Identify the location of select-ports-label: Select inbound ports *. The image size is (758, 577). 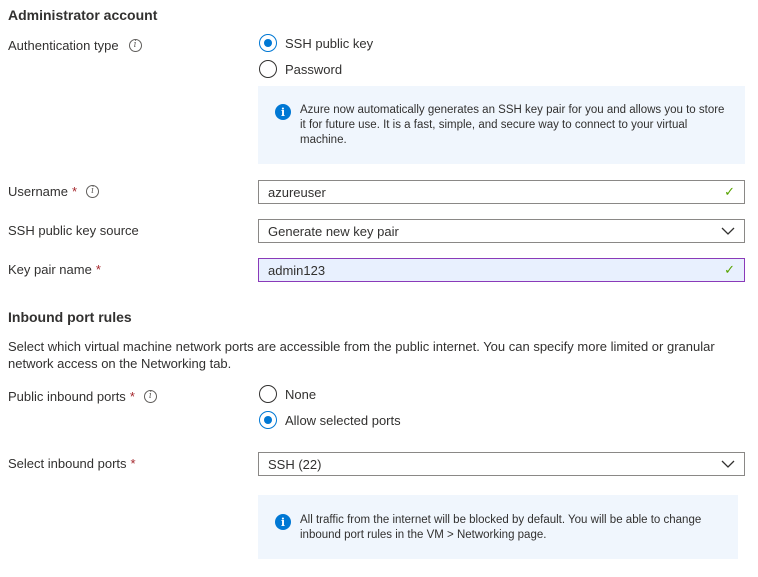
(72, 463).